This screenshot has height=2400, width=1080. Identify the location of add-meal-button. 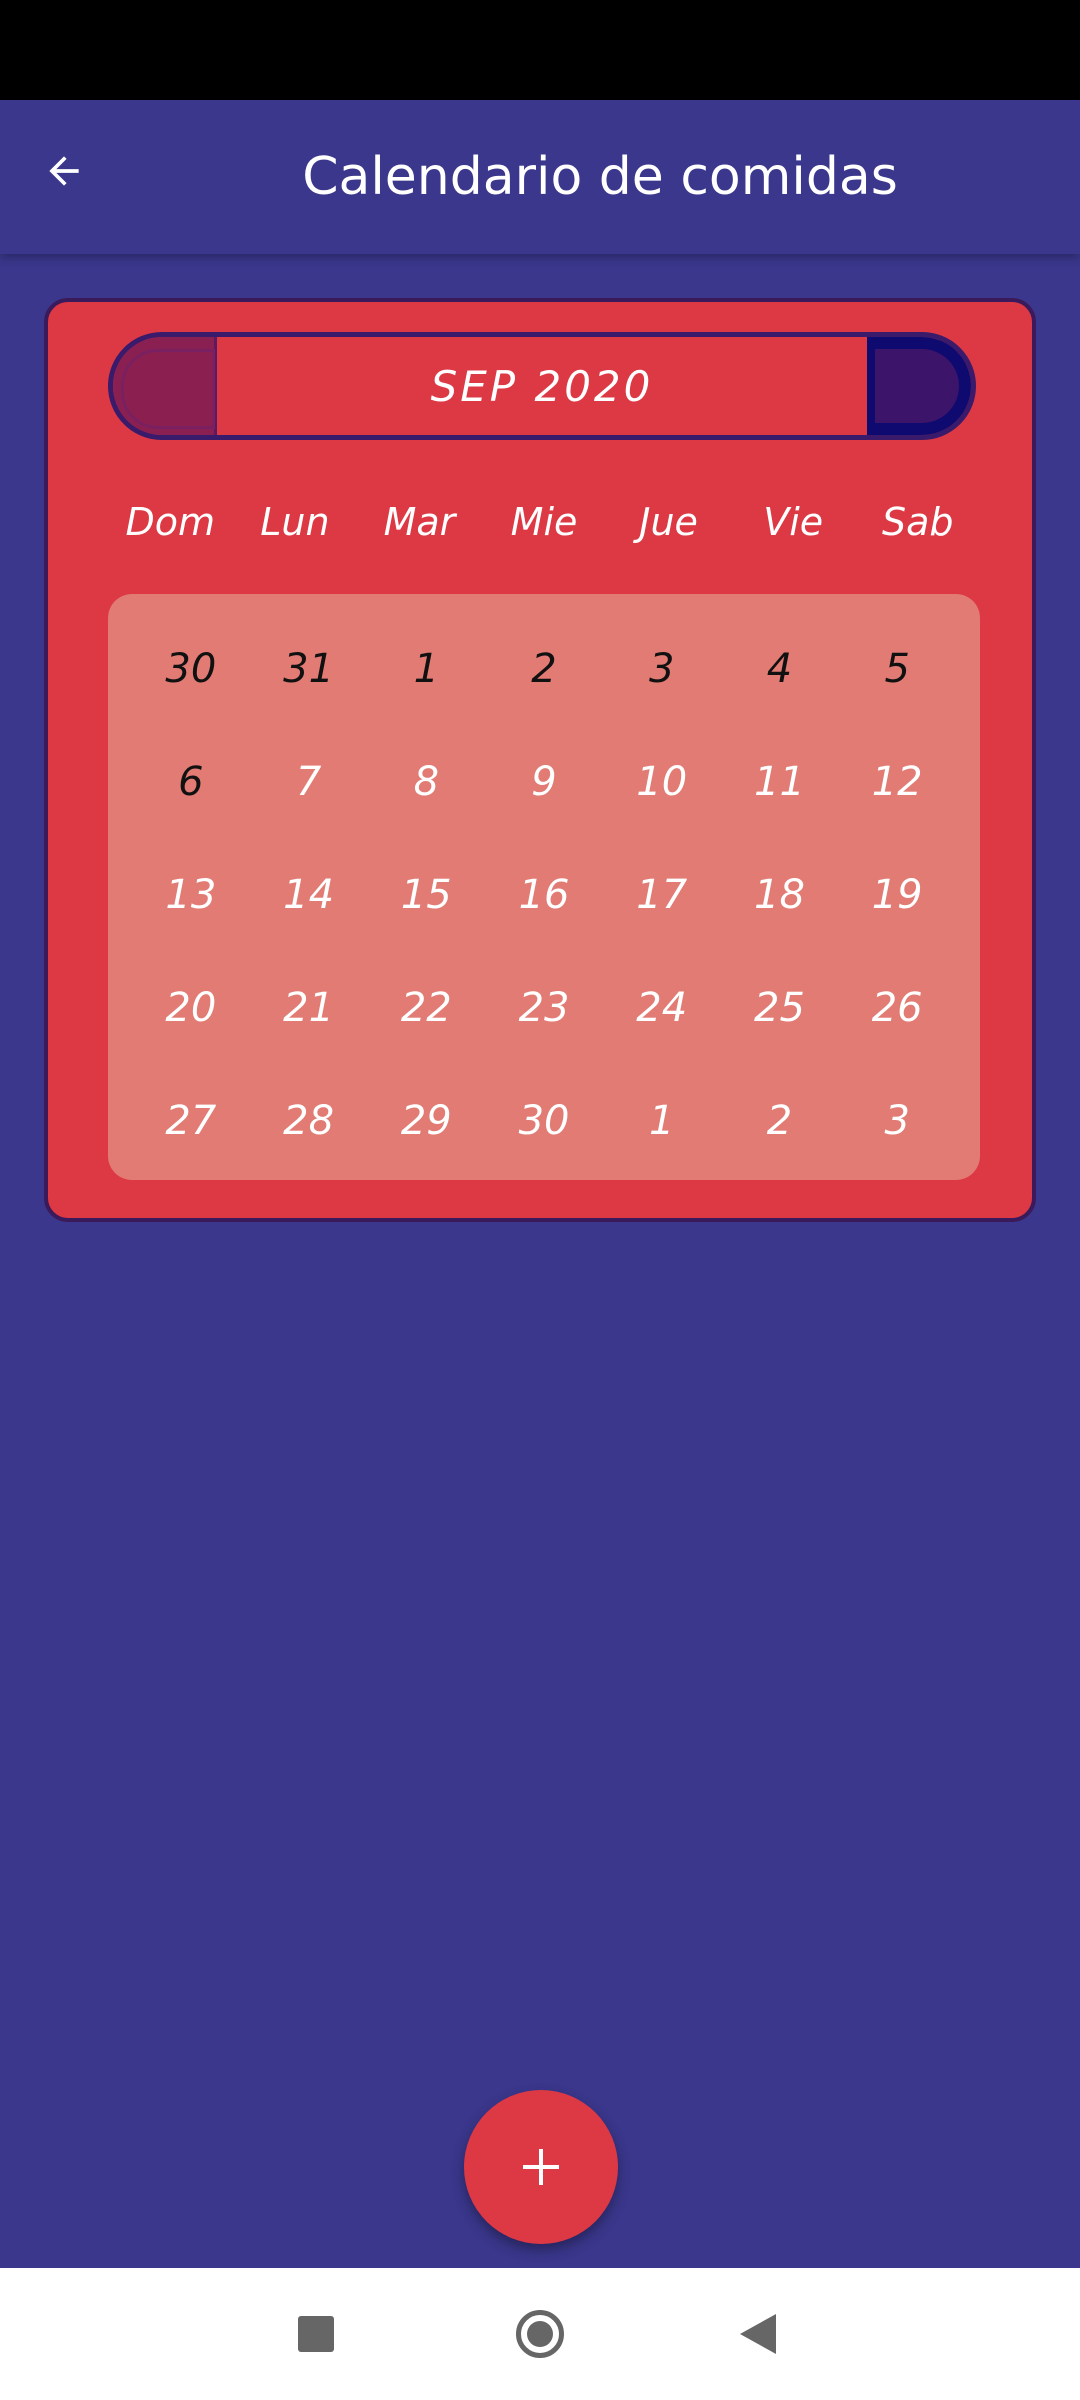
(541, 2167).